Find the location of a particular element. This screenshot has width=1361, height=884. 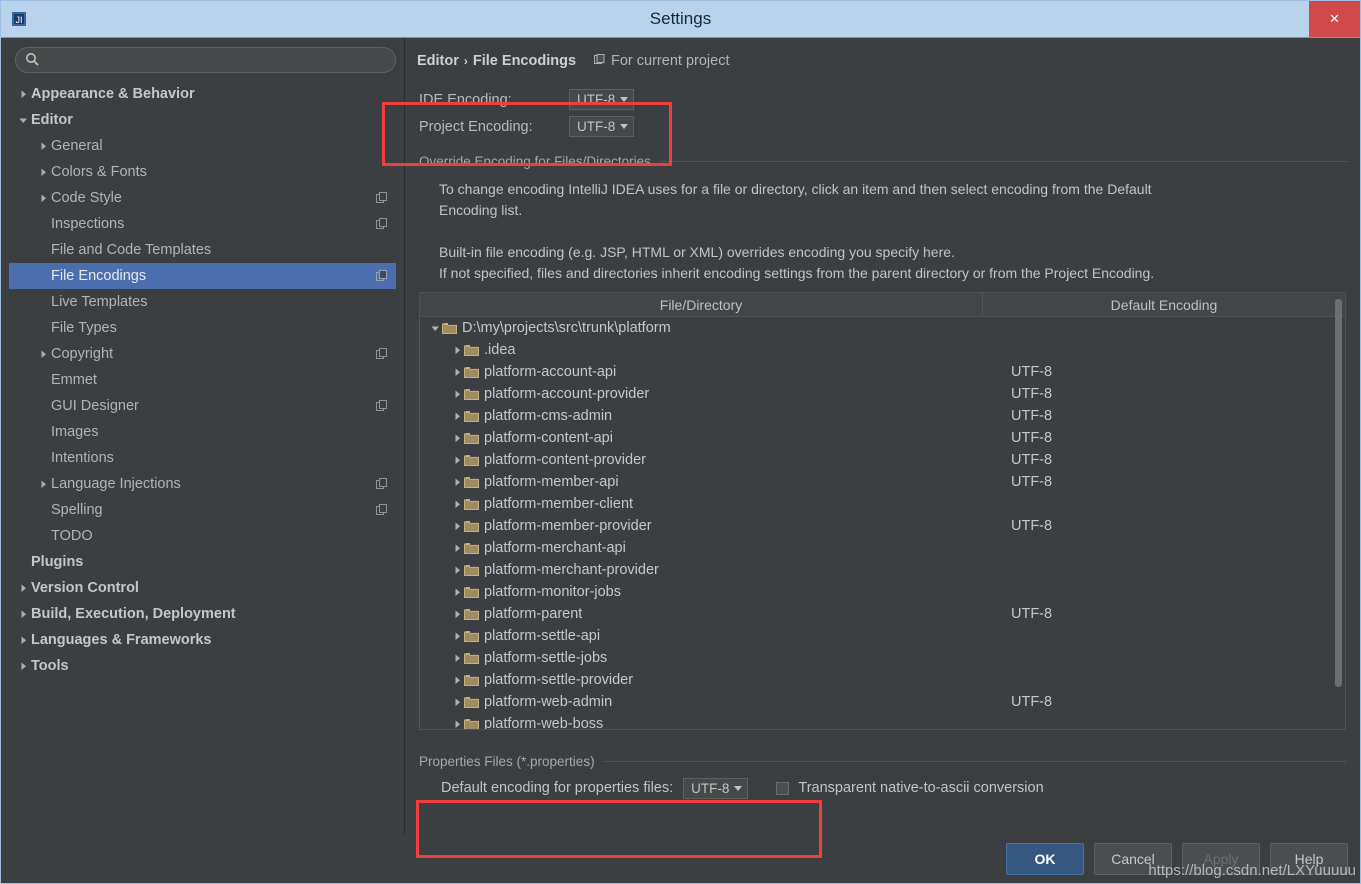

sidebar-item-live-templates: Live Templates is located at coordinates (202, 302).